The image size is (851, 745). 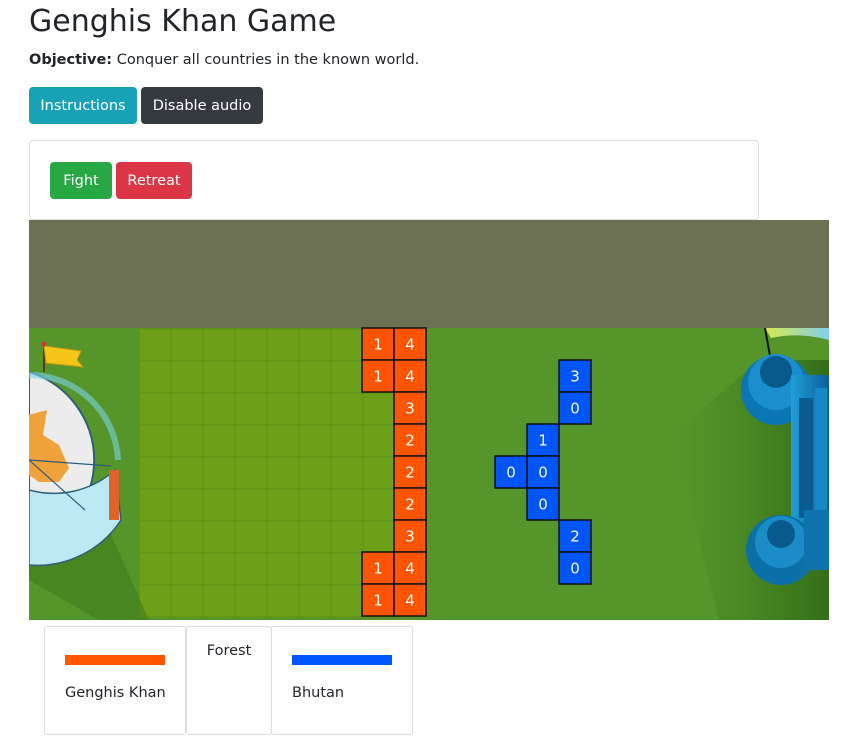 What do you see at coordinates (154, 180) in the screenshot?
I see `retreat-button: Retreat` at bounding box center [154, 180].